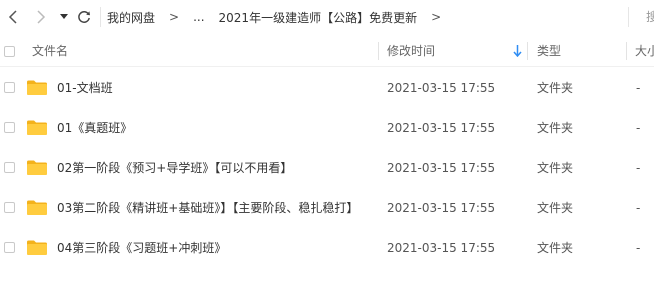 The width and height of the screenshot is (654, 282). I want to click on refresh-button, so click(84, 17).